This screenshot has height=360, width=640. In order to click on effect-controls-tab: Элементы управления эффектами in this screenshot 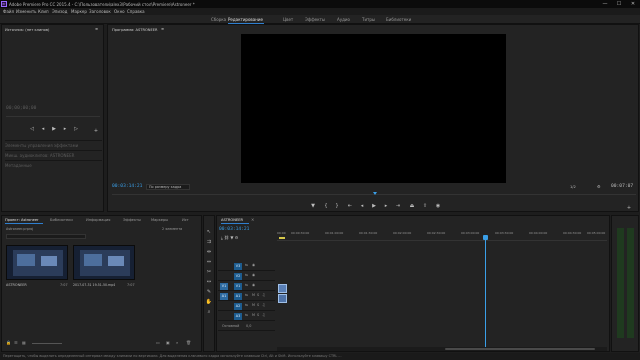, I will do `click(53, 144)`.